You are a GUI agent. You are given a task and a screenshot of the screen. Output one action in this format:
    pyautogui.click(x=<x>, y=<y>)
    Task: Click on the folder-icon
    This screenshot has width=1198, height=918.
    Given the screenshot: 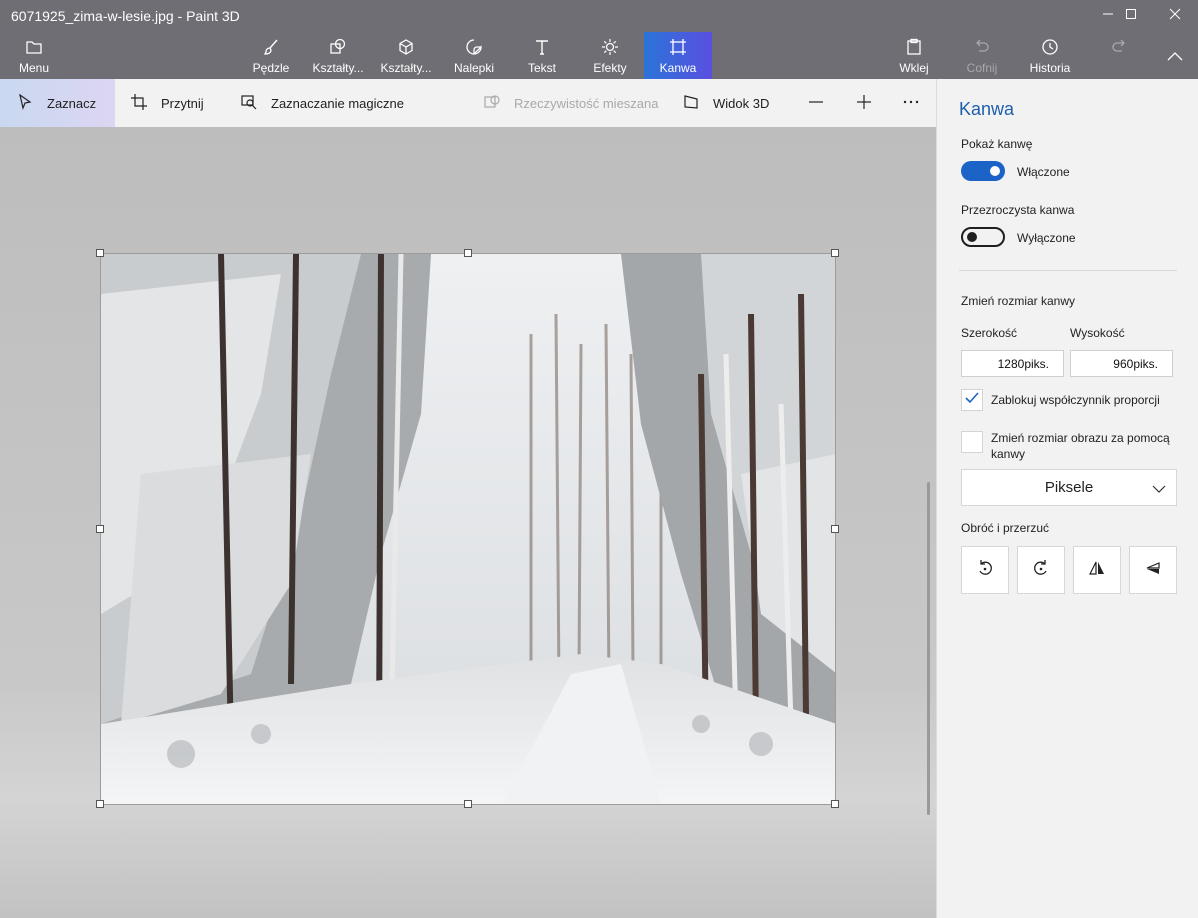 What is the action you would take?
    pyautogui.click(x=34, y=47)
    